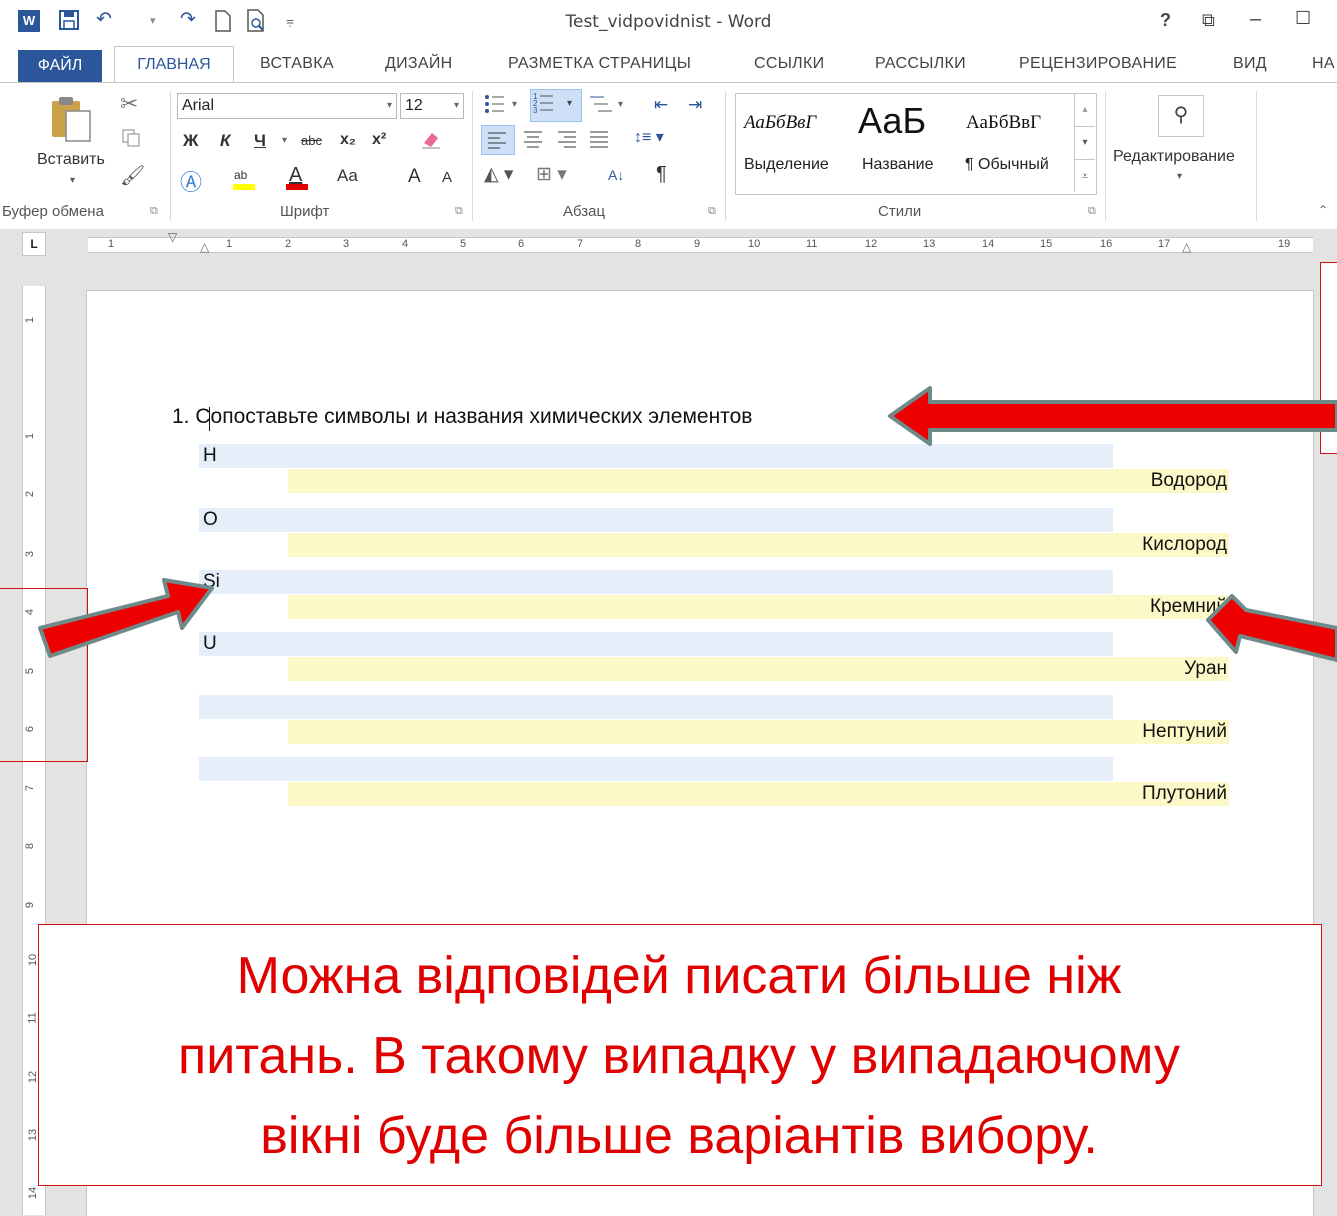  Describe the element at coordinates (679, 1136) in the screenshot. I see `annotation-line: вікні буде більше варіантів вибору.` at that location.